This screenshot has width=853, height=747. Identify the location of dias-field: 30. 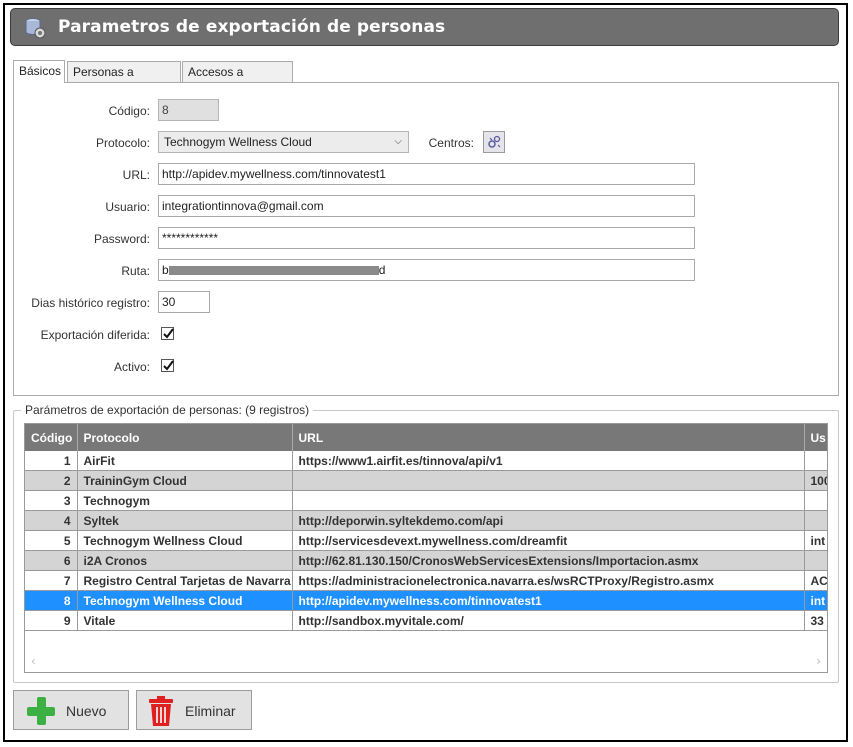
(184, 302).